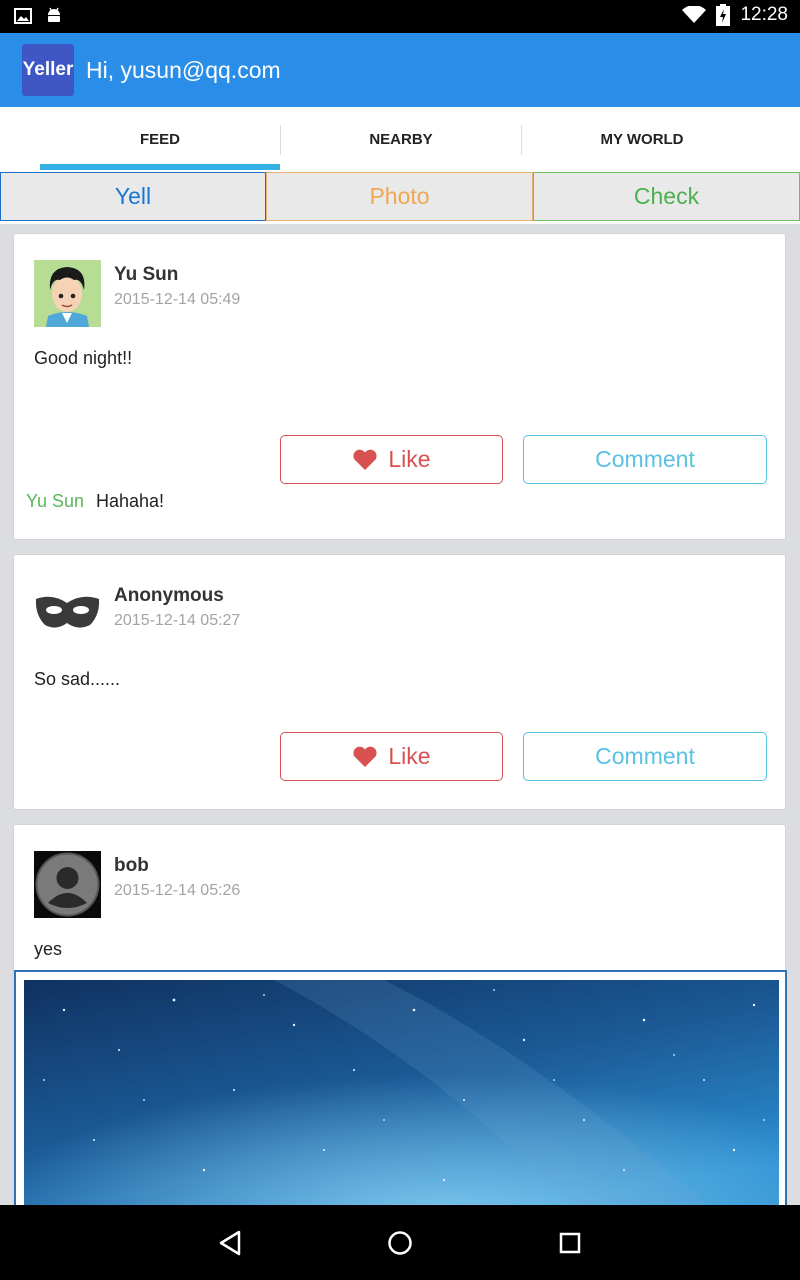 Image resolution: width=800 pixels, height=1280 pixels. I want to click on default-avatar-icon, so click(67, 884).